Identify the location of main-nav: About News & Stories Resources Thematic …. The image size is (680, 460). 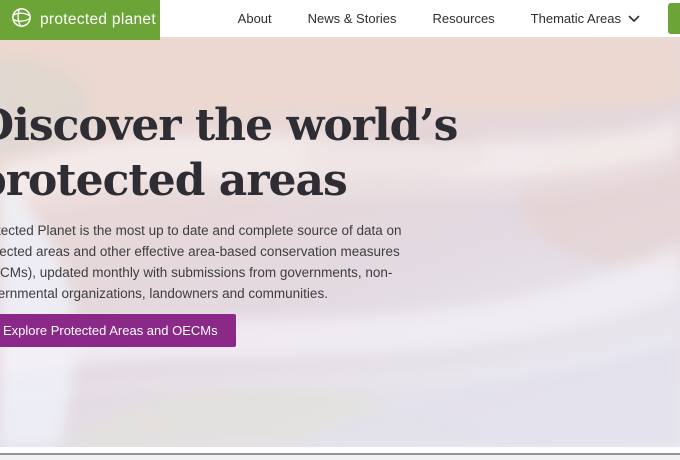
(439, 18).